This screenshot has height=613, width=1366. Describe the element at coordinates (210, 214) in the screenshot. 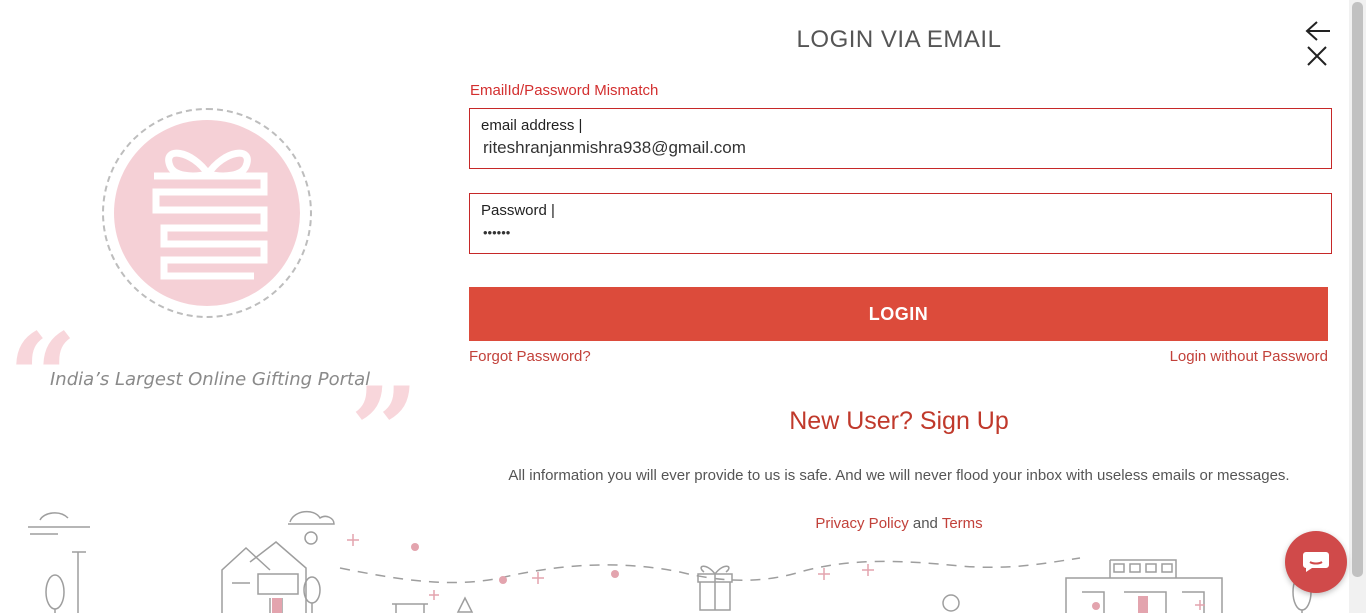

I see `gift-box-icon` at that location.